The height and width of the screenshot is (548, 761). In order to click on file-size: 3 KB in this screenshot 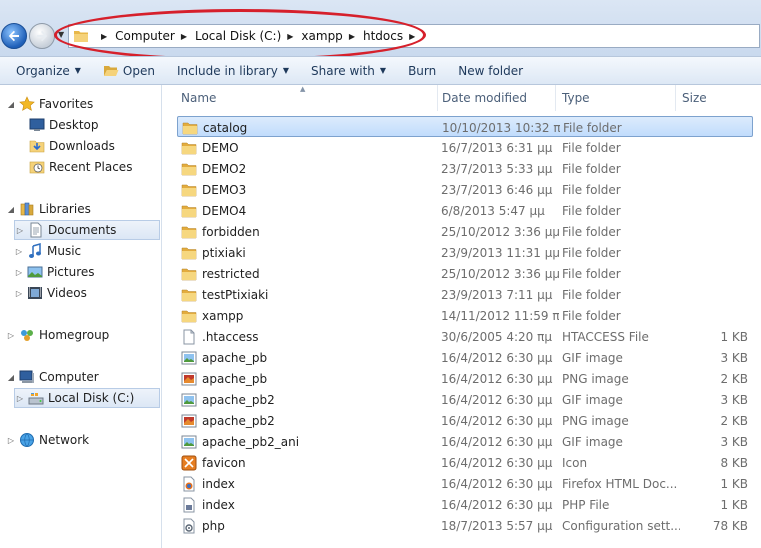, I will do `click(734, 399)`.